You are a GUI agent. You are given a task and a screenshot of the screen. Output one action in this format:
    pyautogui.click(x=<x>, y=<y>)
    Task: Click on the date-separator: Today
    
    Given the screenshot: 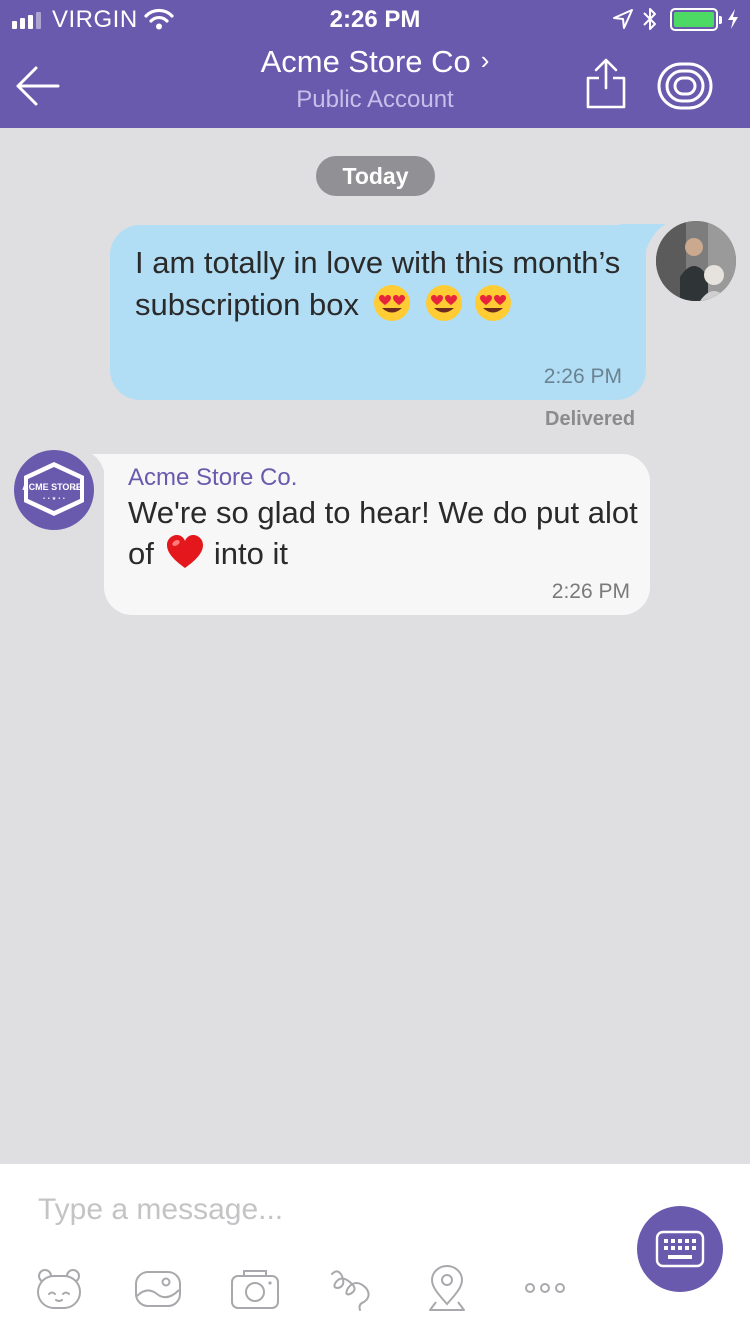 What is the action you would take?
    pyautogui.click(x=375, y=176)
    